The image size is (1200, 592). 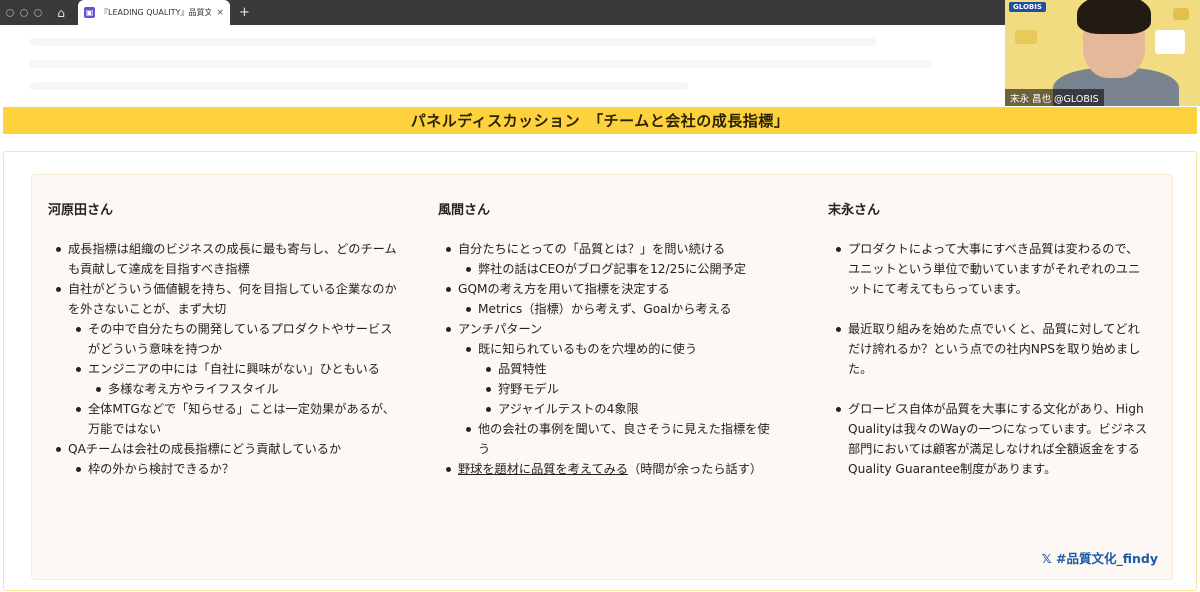 I want to click on window-controls, so click(x=24, y=12).